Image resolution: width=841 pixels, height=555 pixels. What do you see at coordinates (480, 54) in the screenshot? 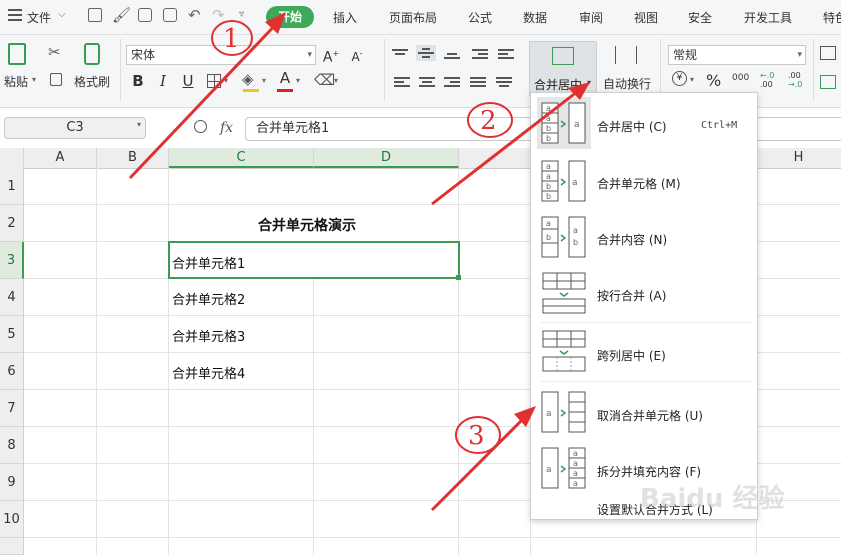
I see `decrease-indent-icon` at bounding box center [480, 54].